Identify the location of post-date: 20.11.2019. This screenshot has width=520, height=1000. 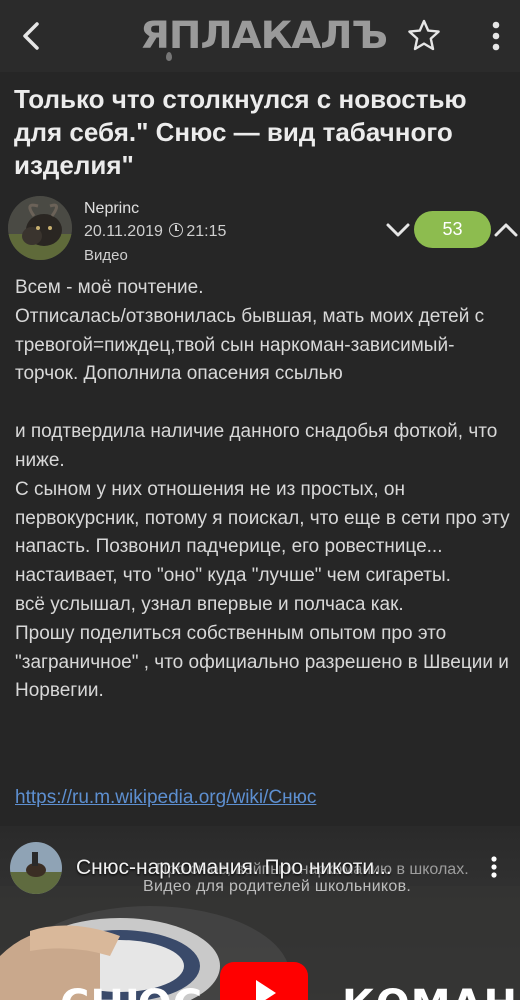
(123, 231).